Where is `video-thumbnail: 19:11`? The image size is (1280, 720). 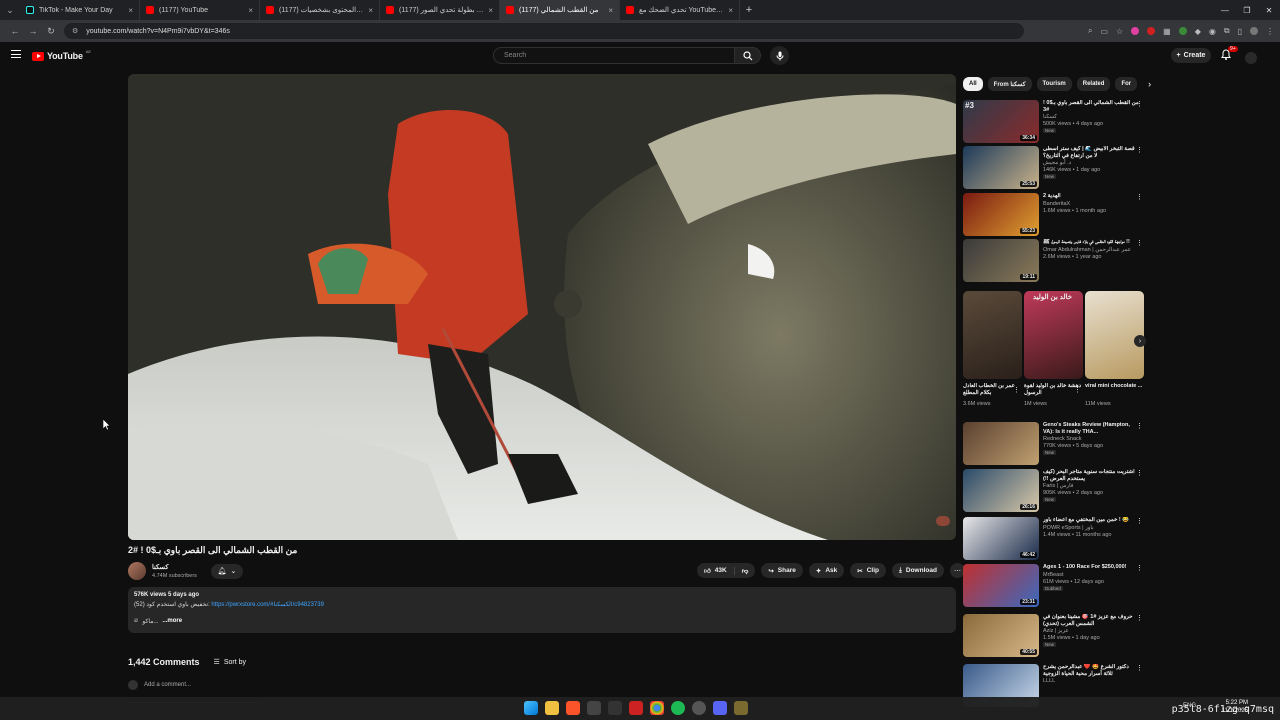
video-thumbnail: 19:11 is located at coordinates (1001, 260).